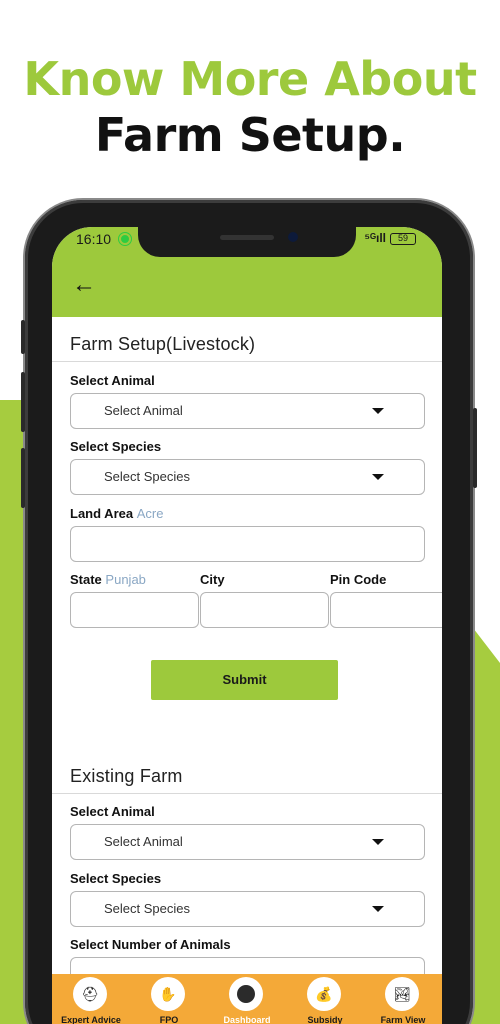 The image size is (500, 1024). Describe the element at coordinates (244, 680) in the screenshot. I see `submit-button: Submit` at that location.